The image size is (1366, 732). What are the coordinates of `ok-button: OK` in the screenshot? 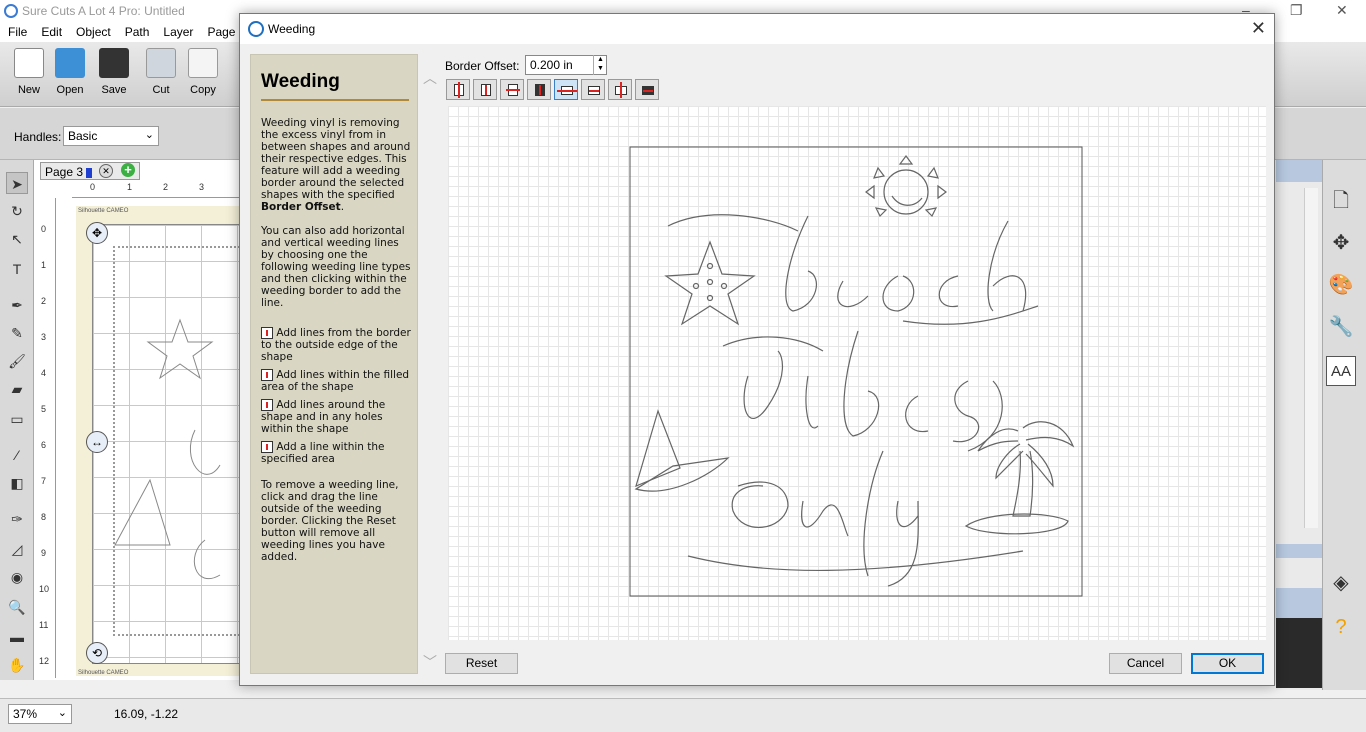 It's located at (1227, 663).